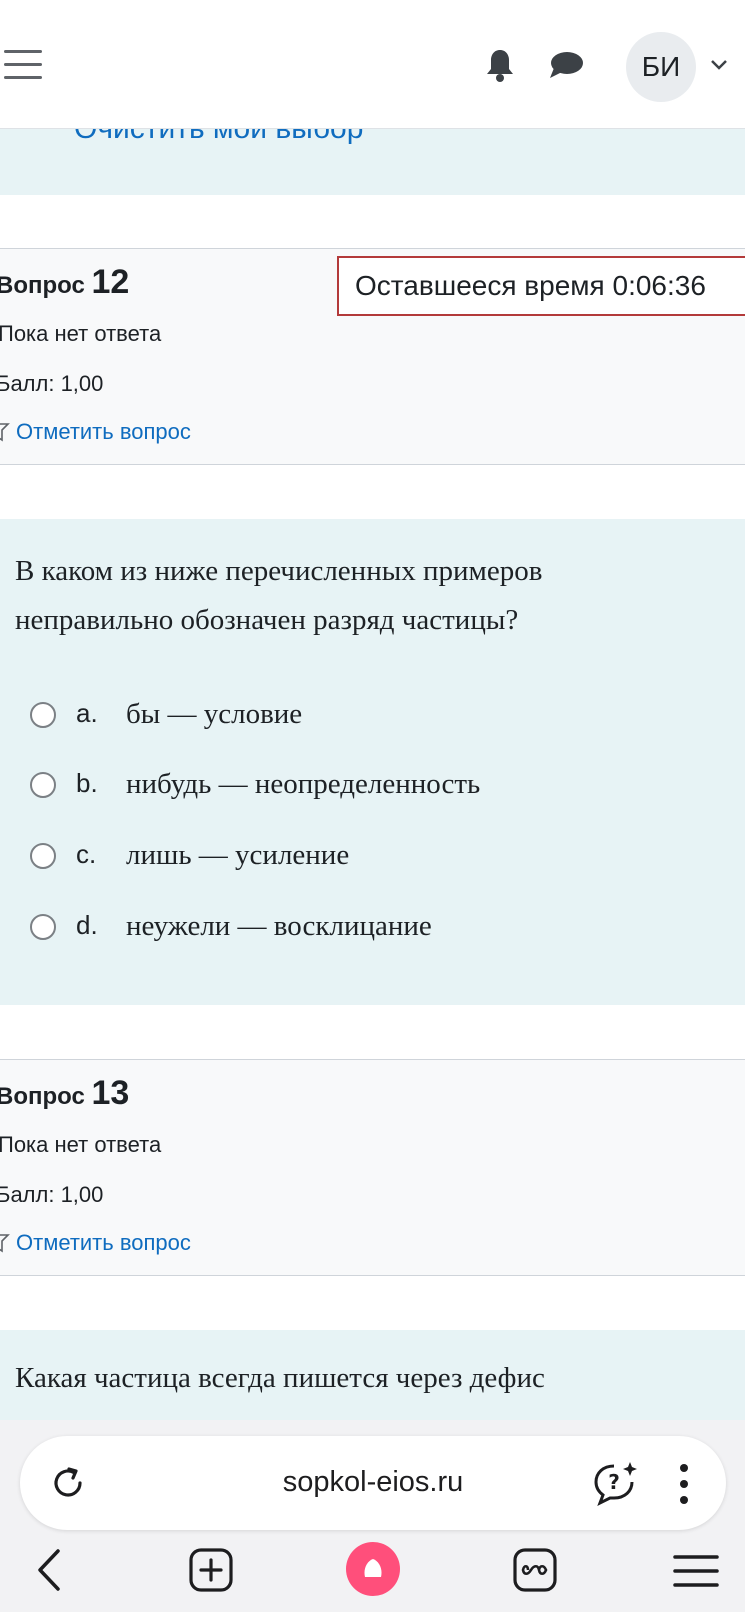 The image size is (745, 1612). Describe the element at coordinates (87, 783) in the screenshot. I see `answer-letter: b.` at that location.